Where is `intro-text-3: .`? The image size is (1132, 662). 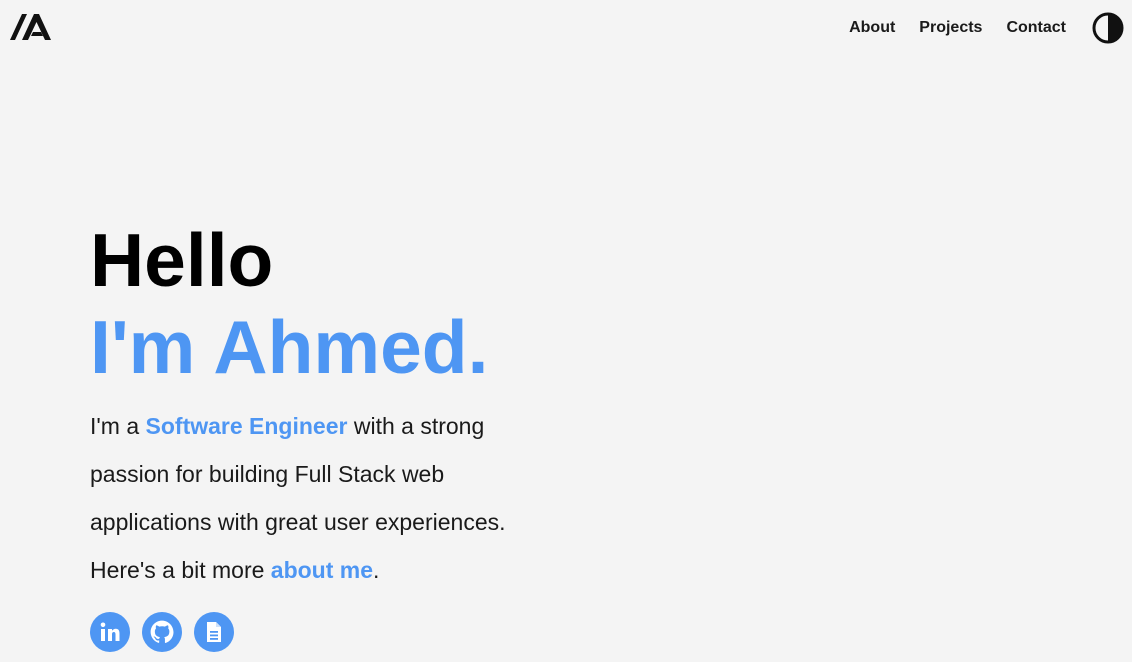
intro-text-3: . is located at coordinates (376, 570).